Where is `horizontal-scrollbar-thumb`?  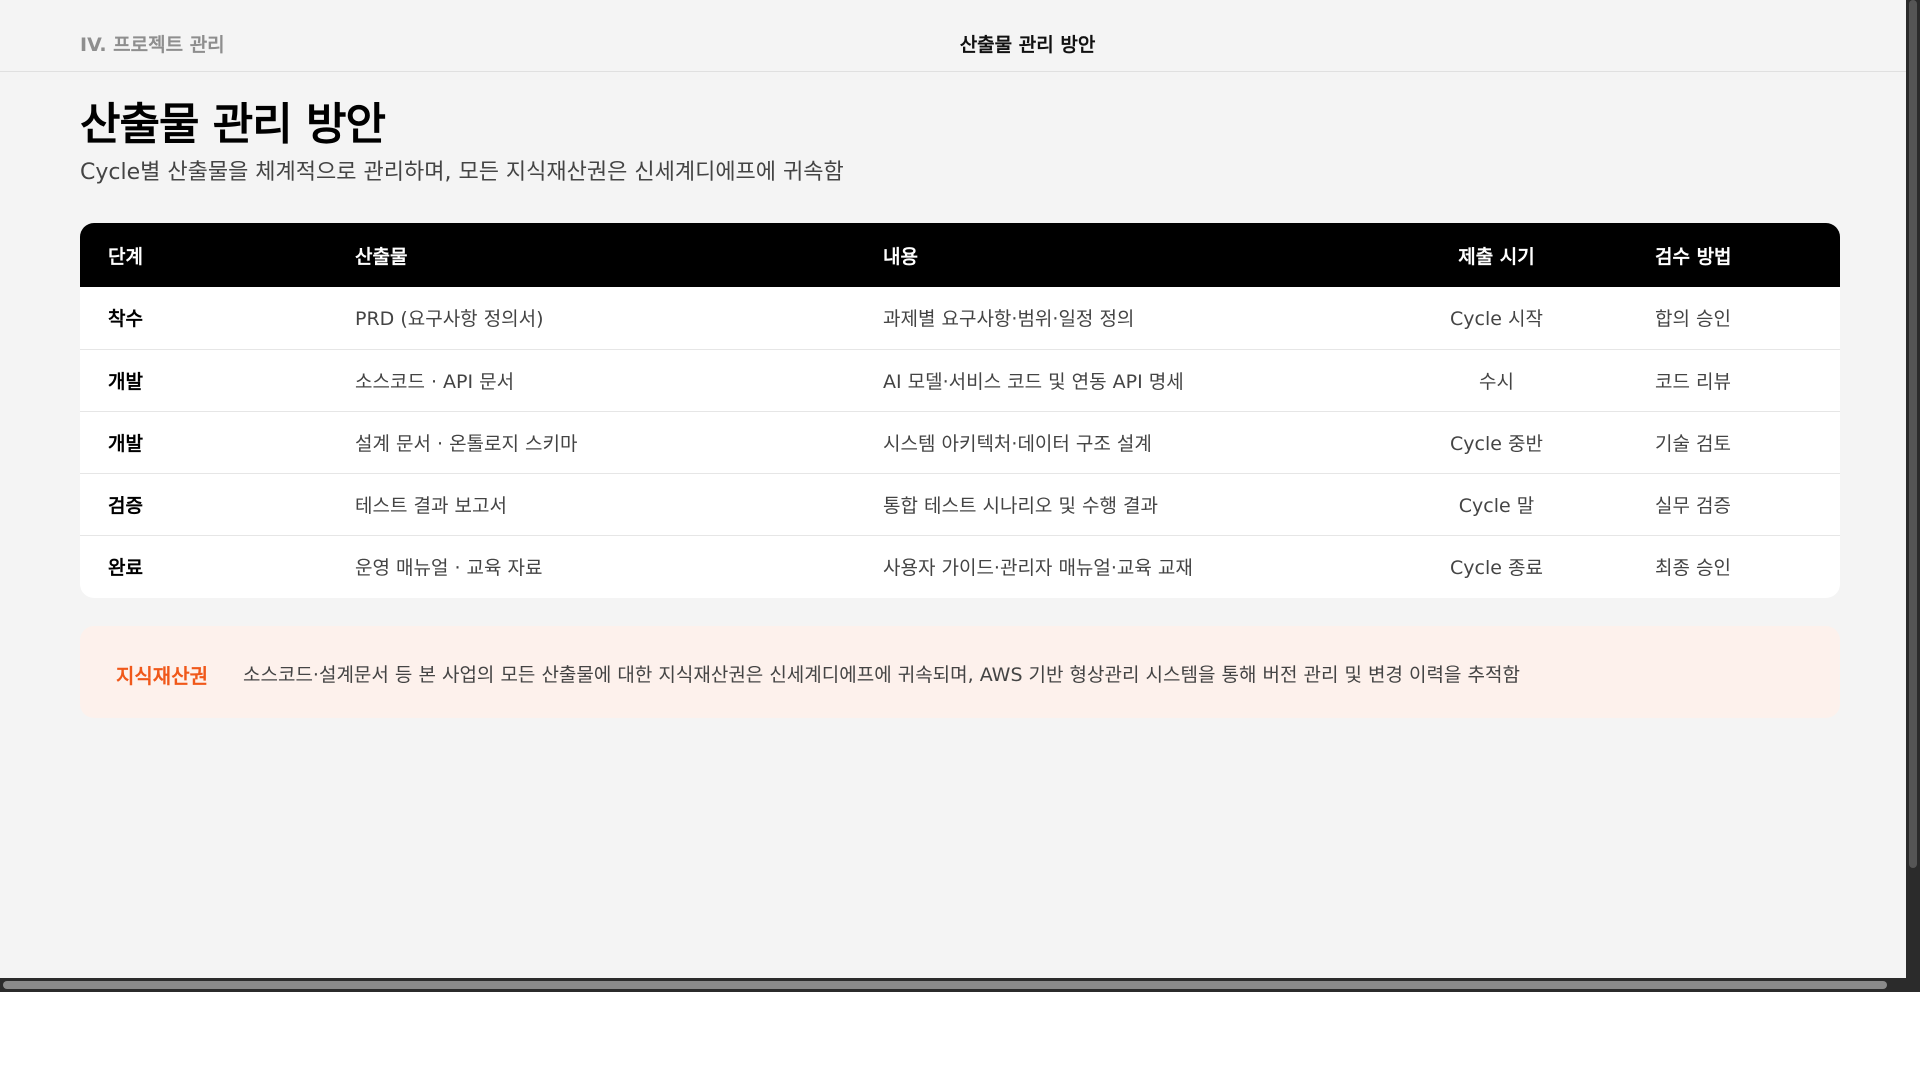 horizontal-scrollbar-thumb is located at coordinates (945, 985).